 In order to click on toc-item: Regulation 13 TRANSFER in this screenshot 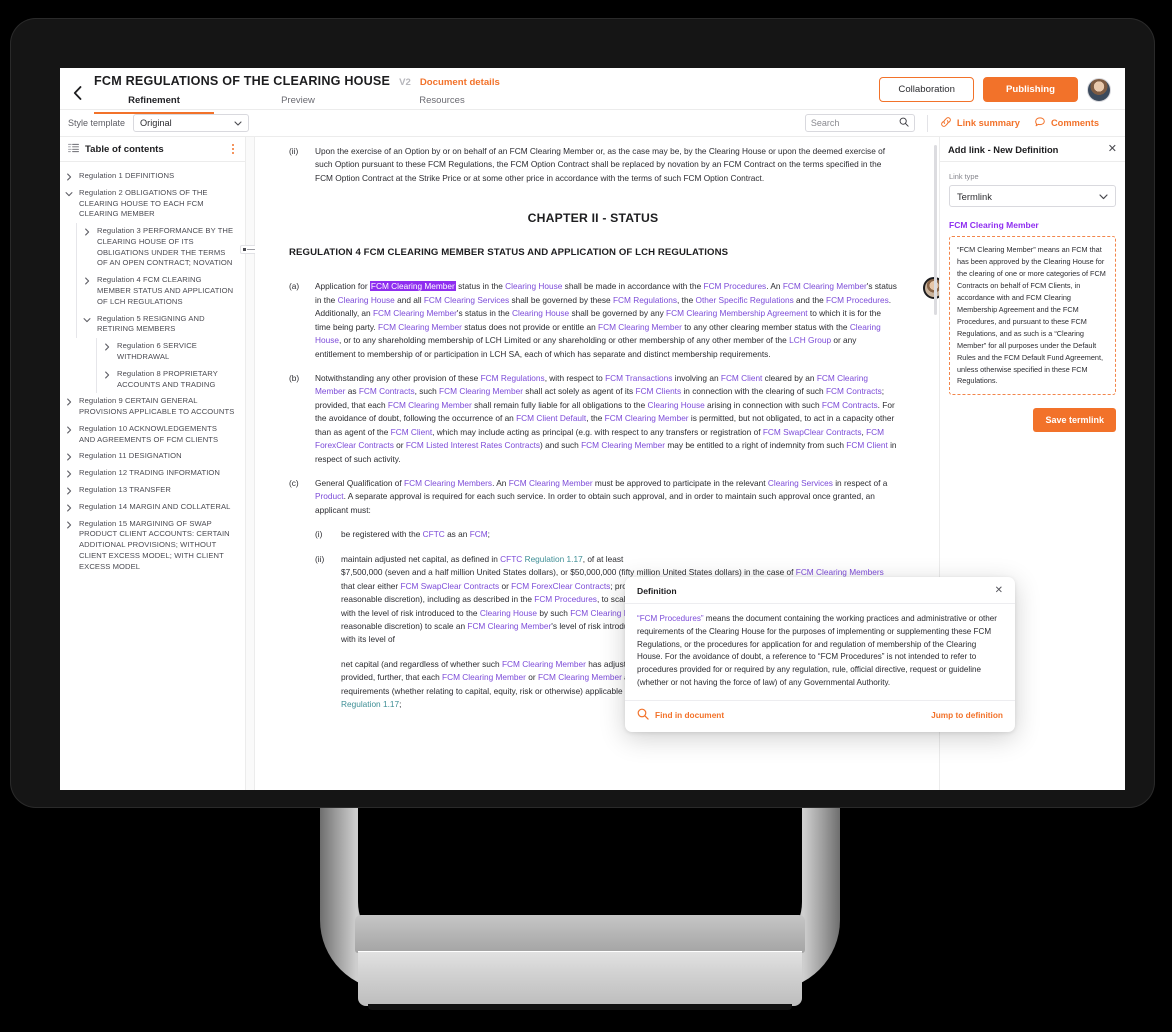, I will do `click(150, 490)`.